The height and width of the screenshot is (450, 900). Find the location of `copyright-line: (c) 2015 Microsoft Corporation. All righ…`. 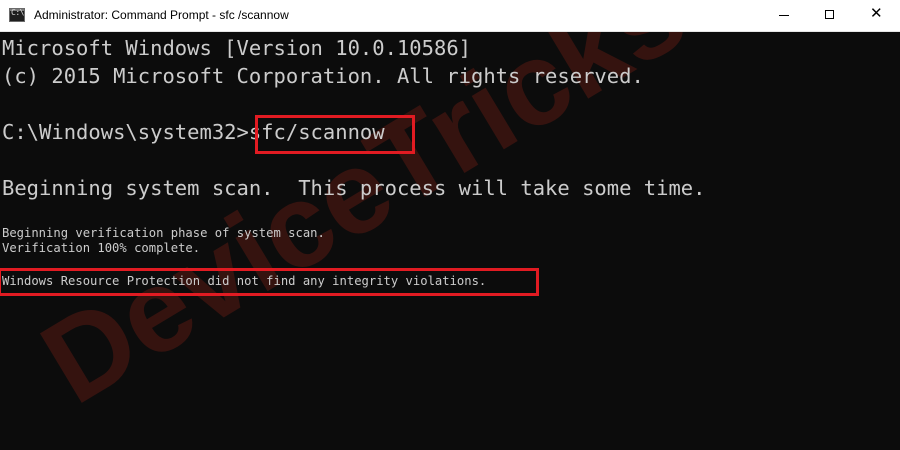

copyright-line: (c) 2015 Microsoft Corporation. All righ… is located at coordinates (323, 76).